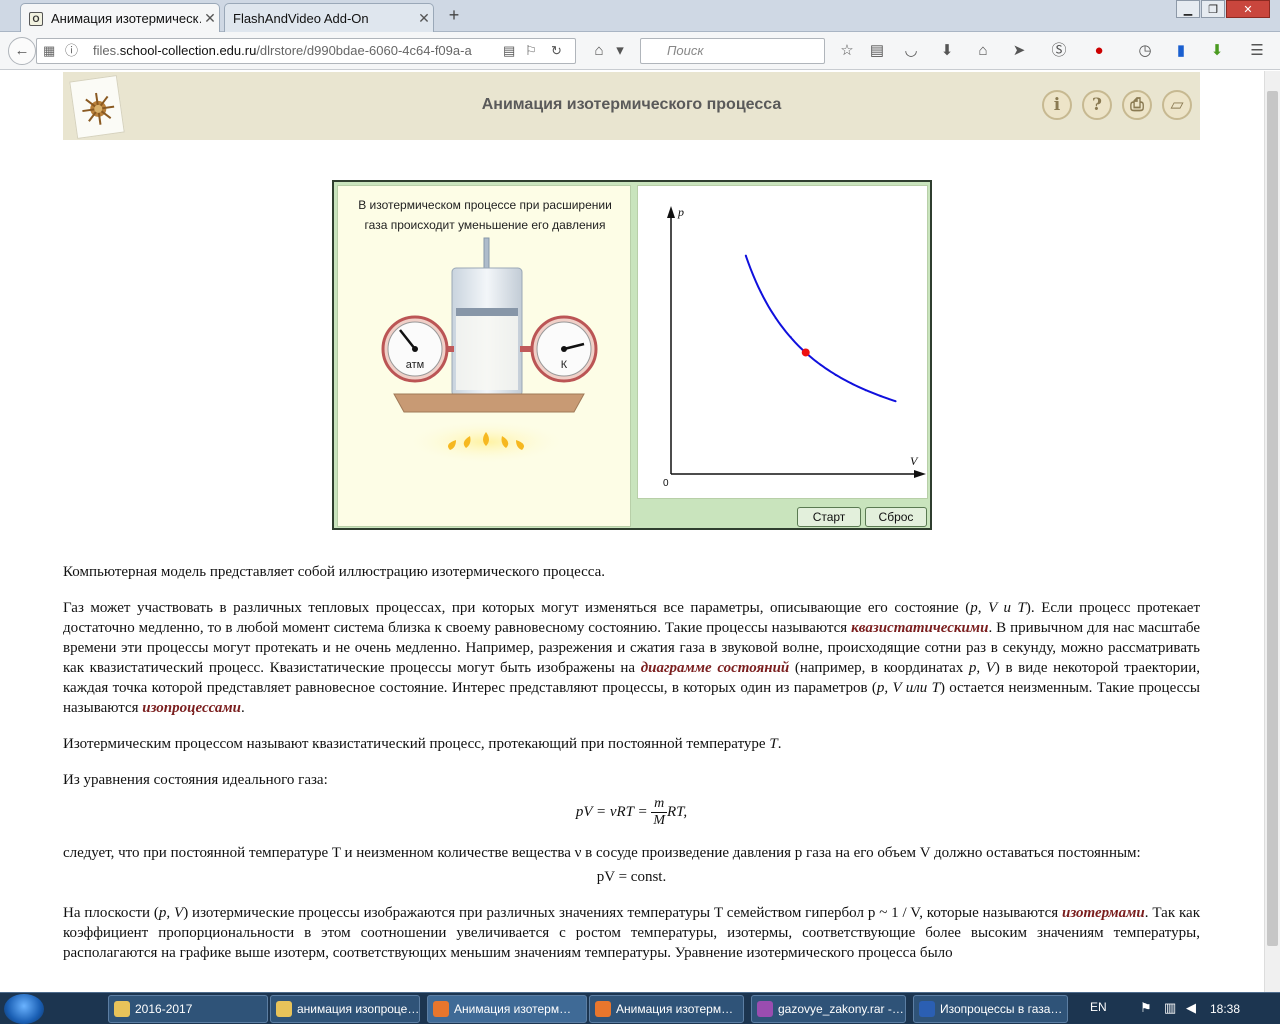  I want to click on thermometer-gauge, so click(564, 349).